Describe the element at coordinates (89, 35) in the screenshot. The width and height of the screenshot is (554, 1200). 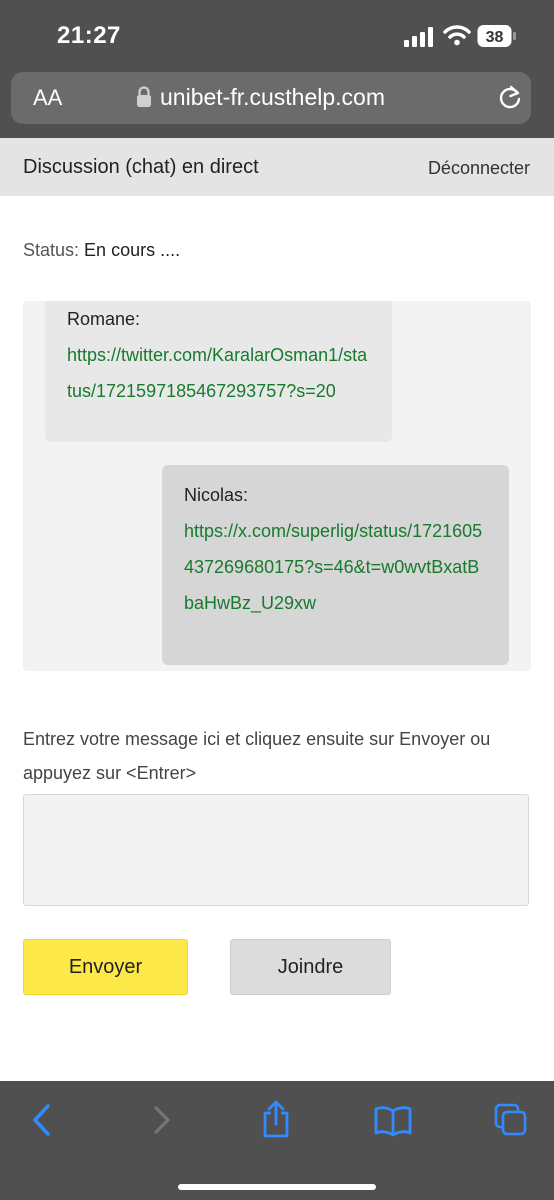
I see `status-time: 21:27` at that location.